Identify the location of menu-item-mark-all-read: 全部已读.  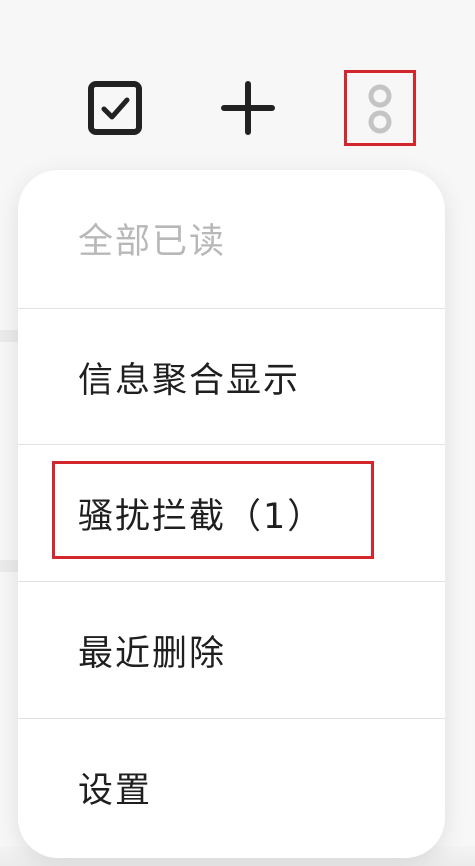
(152, 242).